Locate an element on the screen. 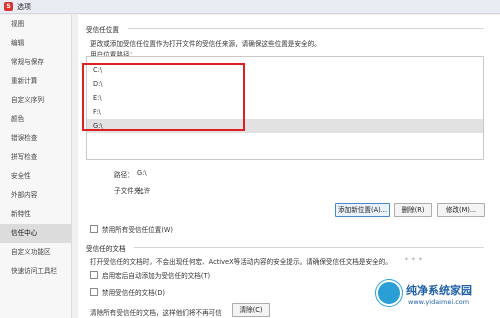  sidebar-item-customize-ribbon: 自定义功能区 is located at coordinates (35, 252).